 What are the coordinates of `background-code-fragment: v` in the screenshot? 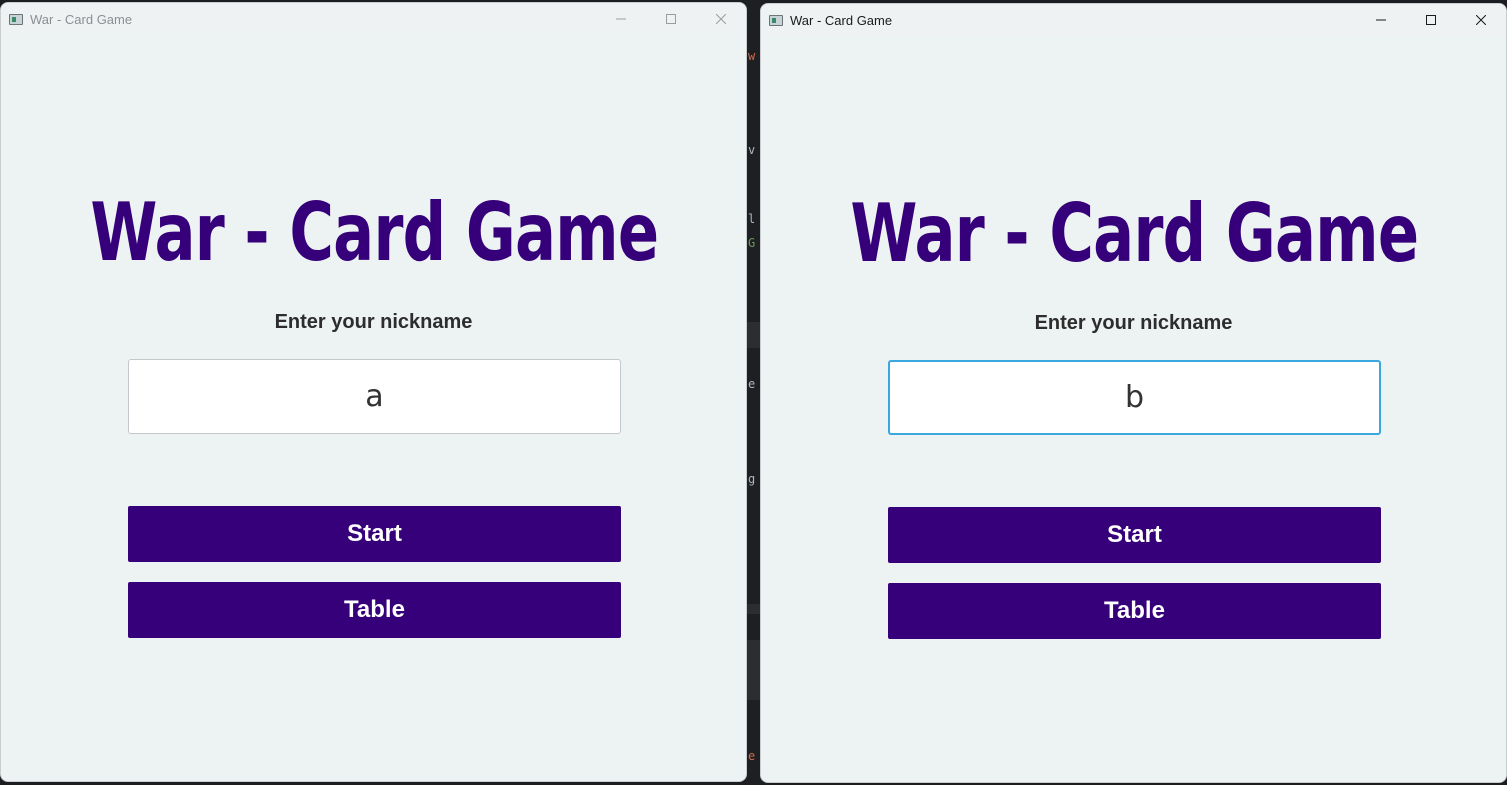 It's located at (752, 150).